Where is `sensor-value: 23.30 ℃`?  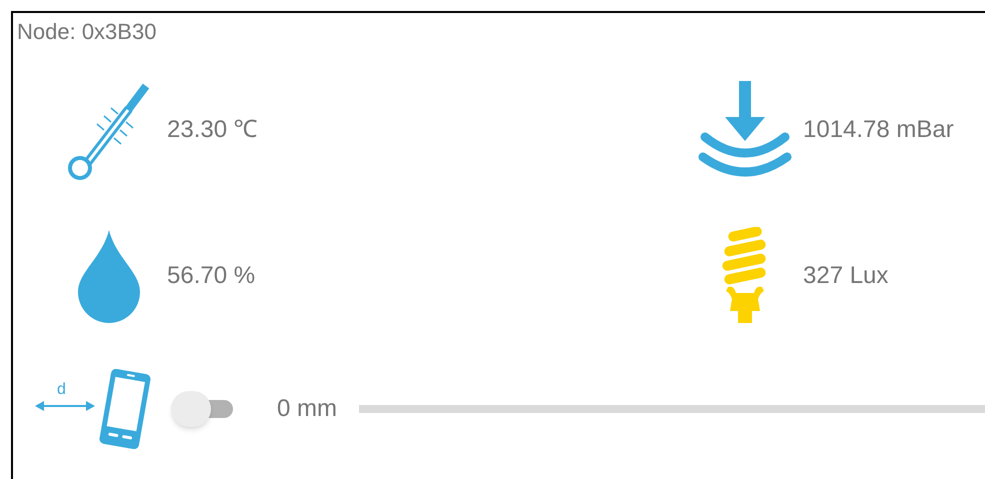
sensor-value: 23.30 ℃ is located at coordinates (212, 130).